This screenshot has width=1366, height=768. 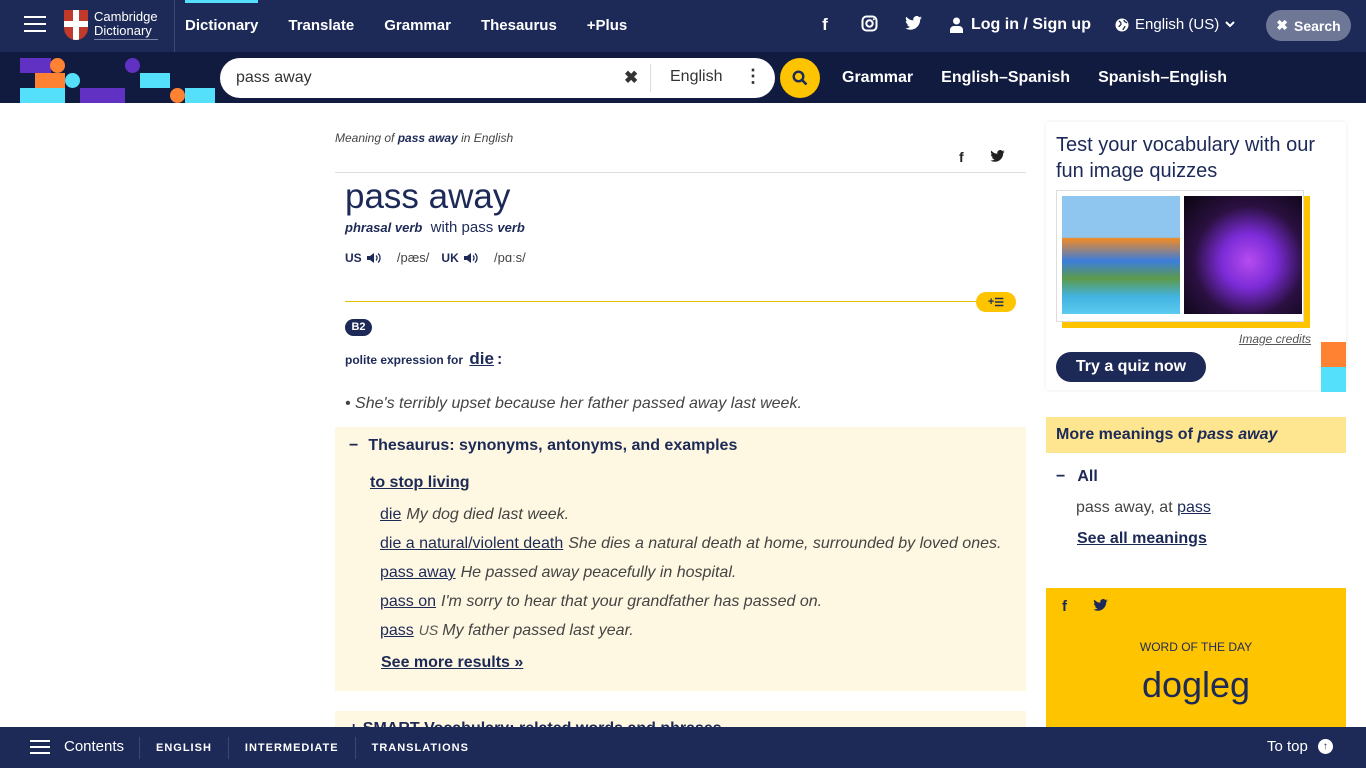 I want to click on contents-button: Contents, so click(x=94, y=746).